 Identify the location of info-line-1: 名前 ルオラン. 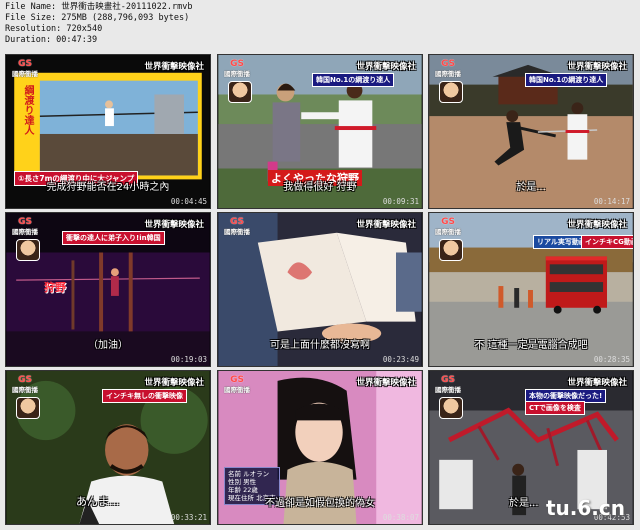
(249, 474).